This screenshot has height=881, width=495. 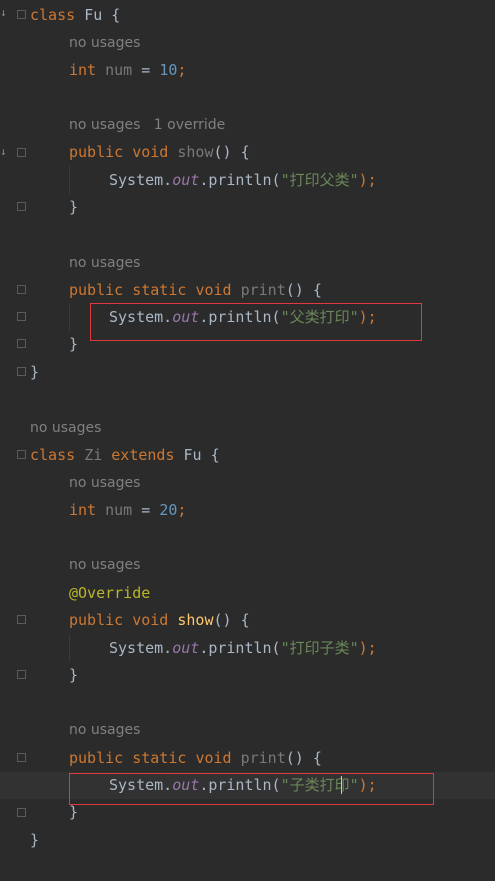 What do you see at coordinates (110, 593) in the screenshot?
I see `annotation: @Override` at bounding box center [110, 593].